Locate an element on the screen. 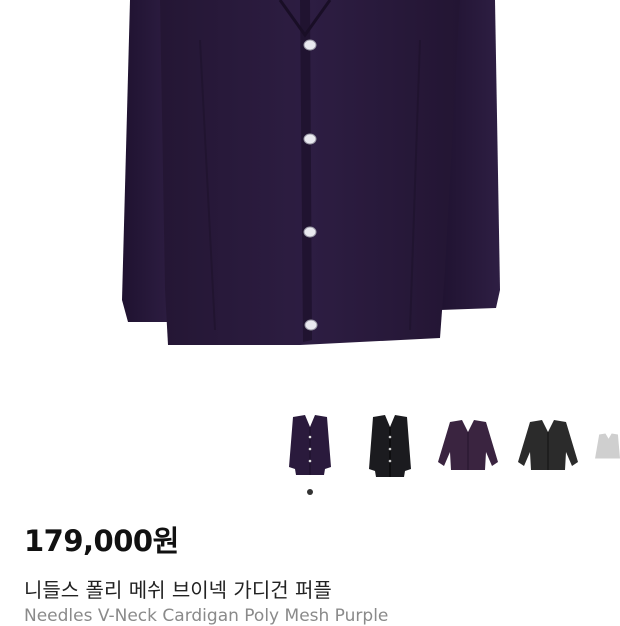  thumbnail-black-front is located at coordinates (390, 446).